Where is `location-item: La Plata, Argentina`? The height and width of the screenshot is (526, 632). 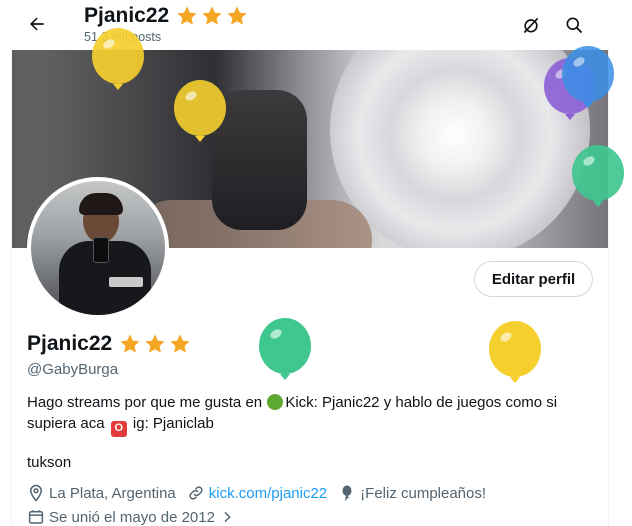
location-item: La Plata, Argentina is located at coordinates (101, 493).